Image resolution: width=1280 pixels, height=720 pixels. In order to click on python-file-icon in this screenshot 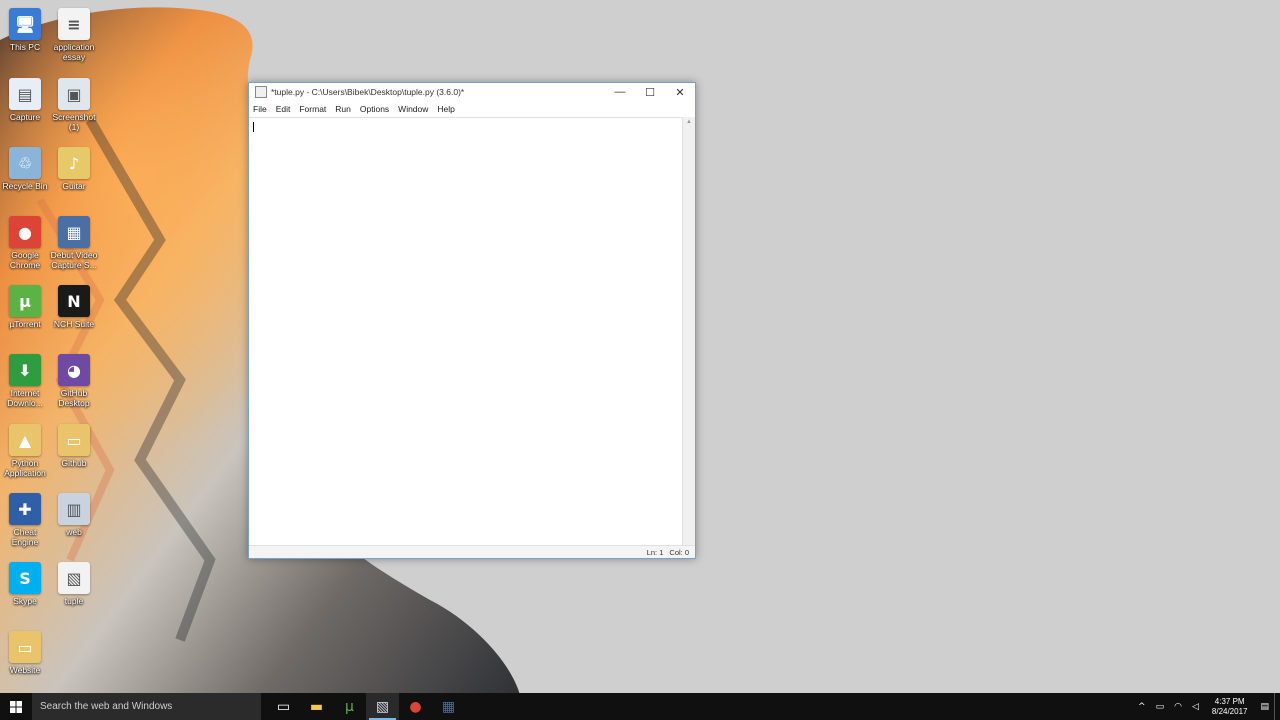, I will do `click(261, 92)`.